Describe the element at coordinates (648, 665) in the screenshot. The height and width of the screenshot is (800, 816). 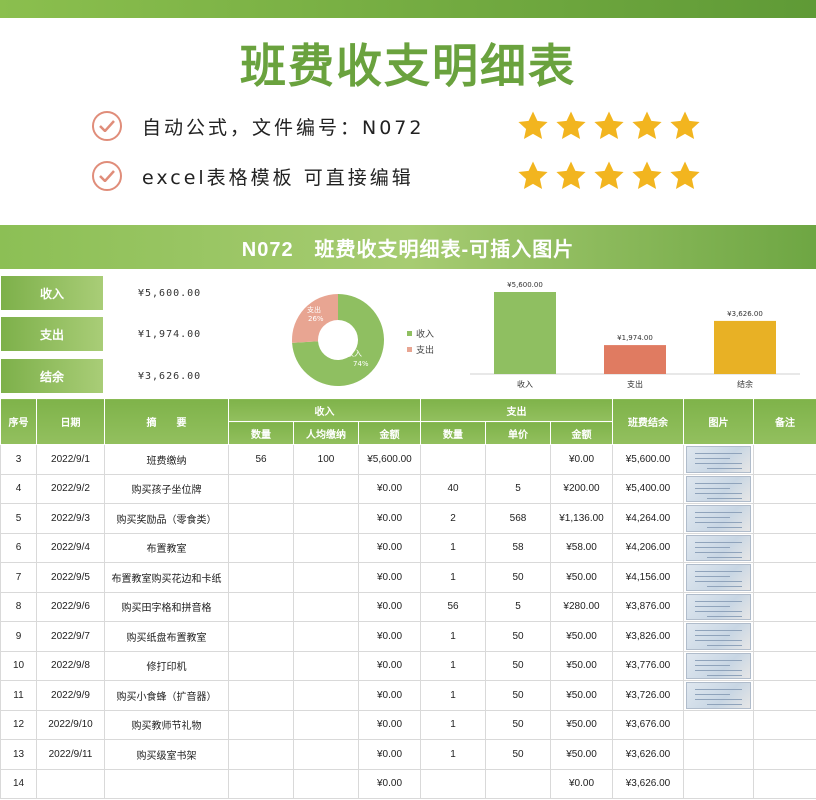
I see `cell-balance: ¥3,776.00` at that location.